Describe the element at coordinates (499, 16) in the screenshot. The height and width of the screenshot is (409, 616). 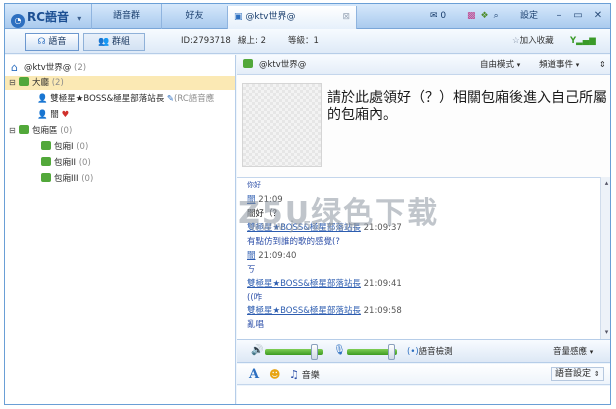
I see `search-icon: ⌕` at that location.